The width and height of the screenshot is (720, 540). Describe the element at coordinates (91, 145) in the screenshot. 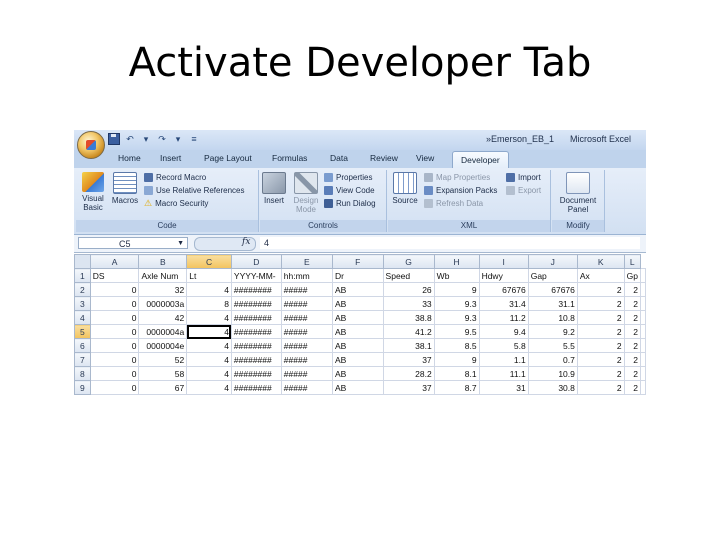

I see `office-button` at that location.